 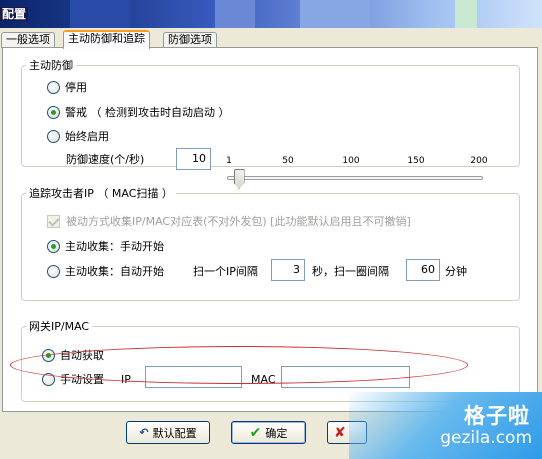 What do you see at coordinates (53, 271) in the screenshot?
I see `auto-collect-radio` at bounding box center [53, 271].